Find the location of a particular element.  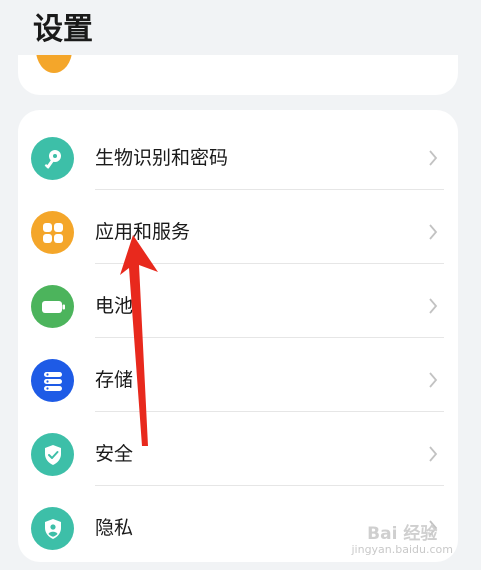

settings-item-label: 电池 is located at coordinates (114, 306).